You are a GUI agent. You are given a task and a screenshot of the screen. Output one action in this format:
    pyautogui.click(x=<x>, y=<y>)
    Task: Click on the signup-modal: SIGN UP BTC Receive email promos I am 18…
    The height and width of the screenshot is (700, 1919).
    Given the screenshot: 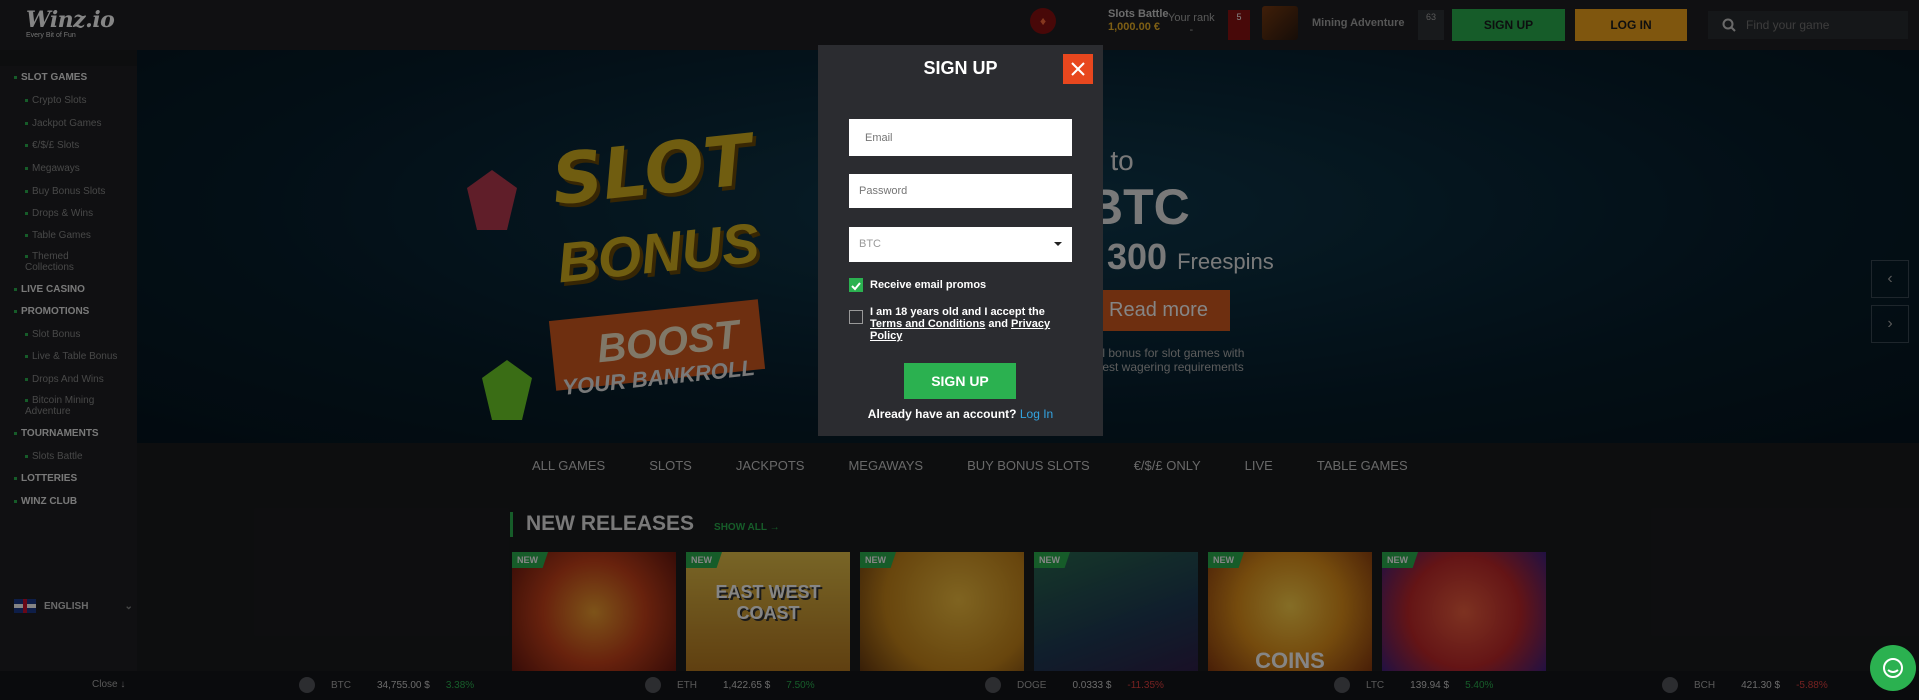 What is the action you would take?
    pyautogui.click(x=960, y=240)
    